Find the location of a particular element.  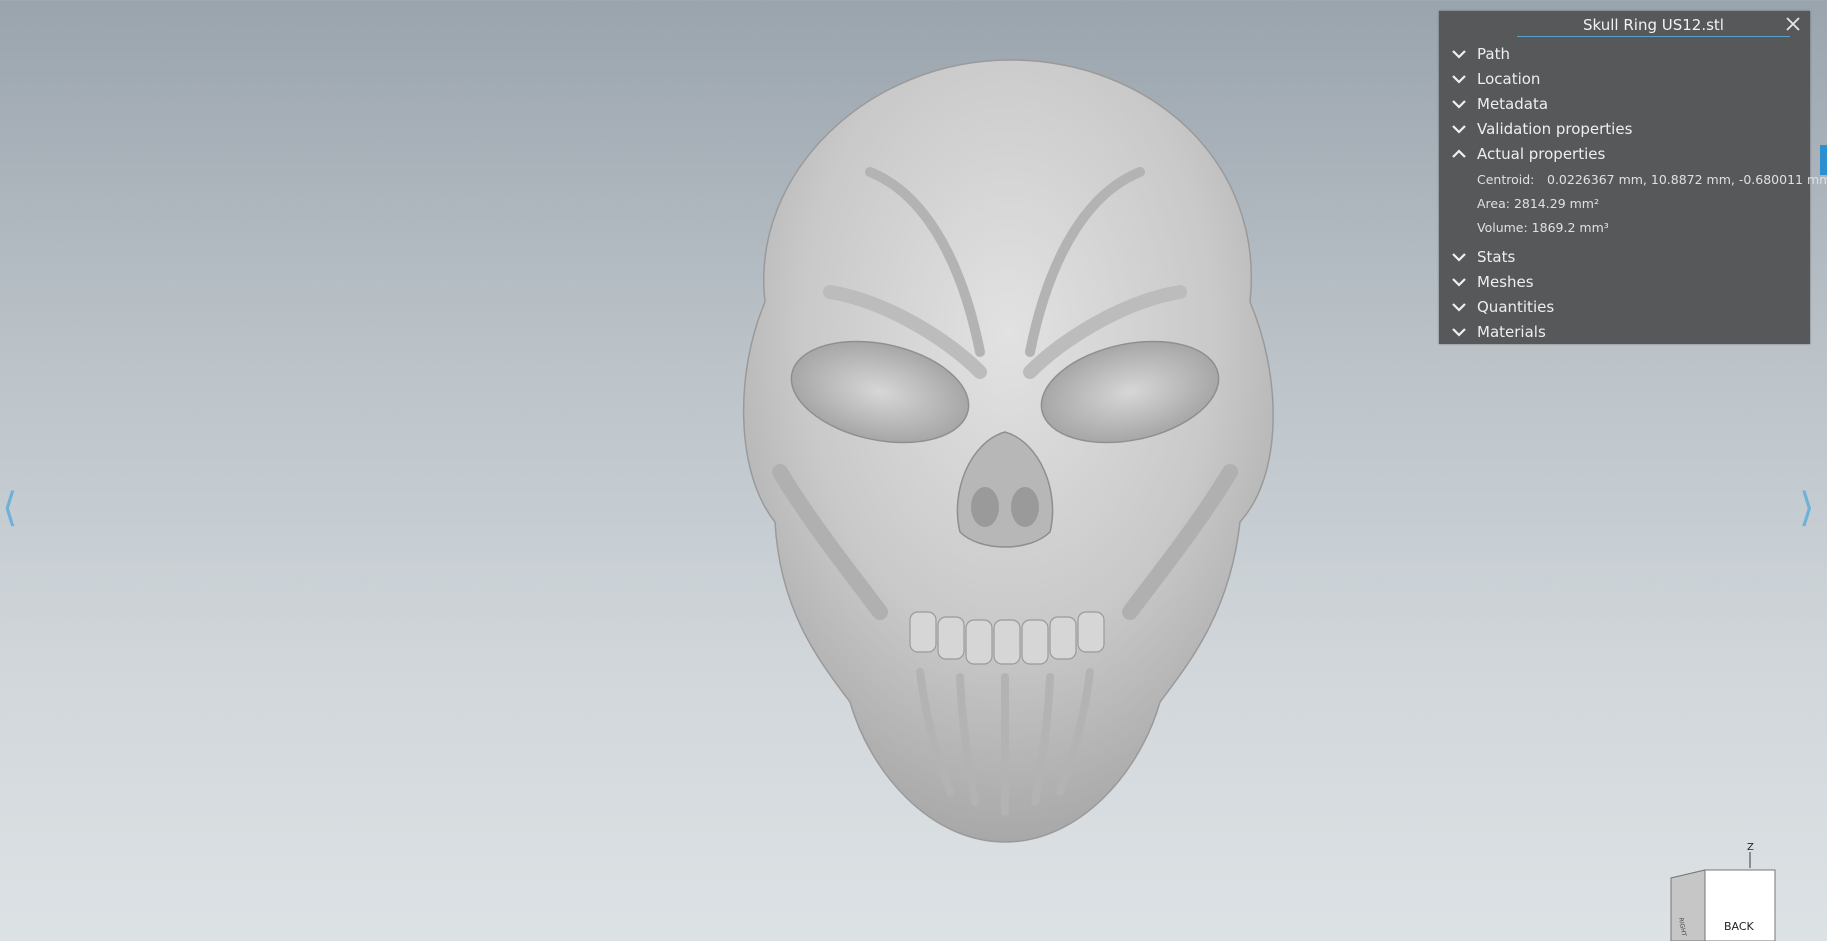

section-location: Location is located at coordinates (1624, 78).